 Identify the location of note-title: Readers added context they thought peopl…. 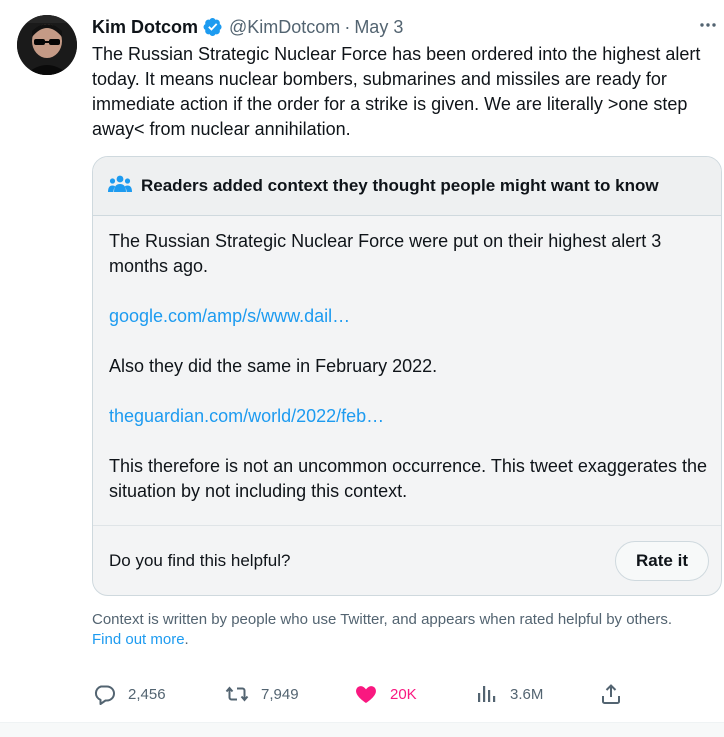
(400, 185).